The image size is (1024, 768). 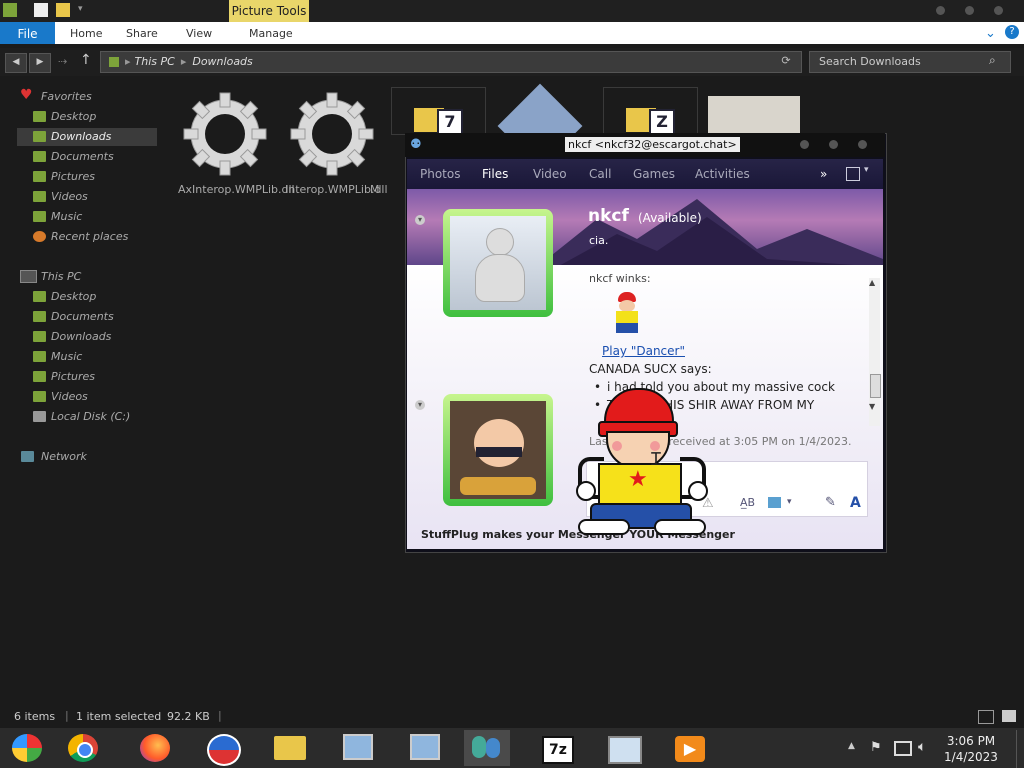 I want to click on breadcrumb-root: This PC, so click(x=155, y=61).